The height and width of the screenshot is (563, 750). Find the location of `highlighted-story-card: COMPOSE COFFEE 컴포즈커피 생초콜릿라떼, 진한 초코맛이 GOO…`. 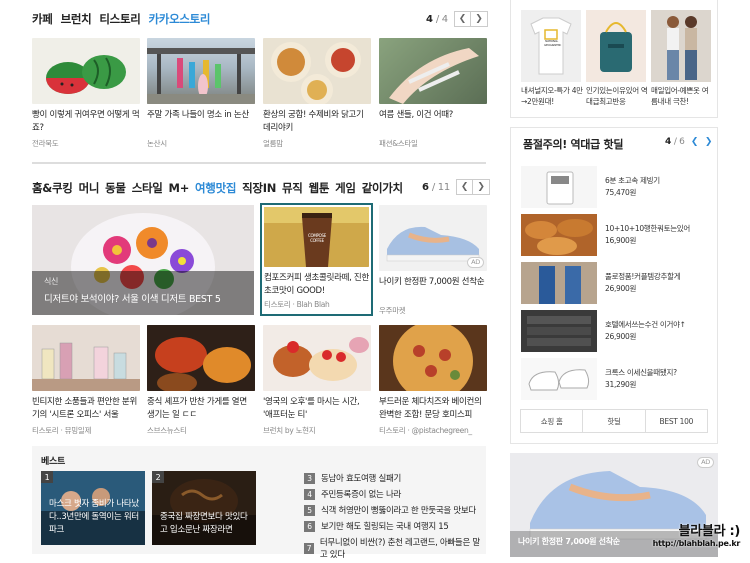

highlighted-story-card: COMPOSE COFFEE 컴포즈커피 생초콜릿라떼, 진한 초코맛이 GOO… is located at coordinates (316, 259).